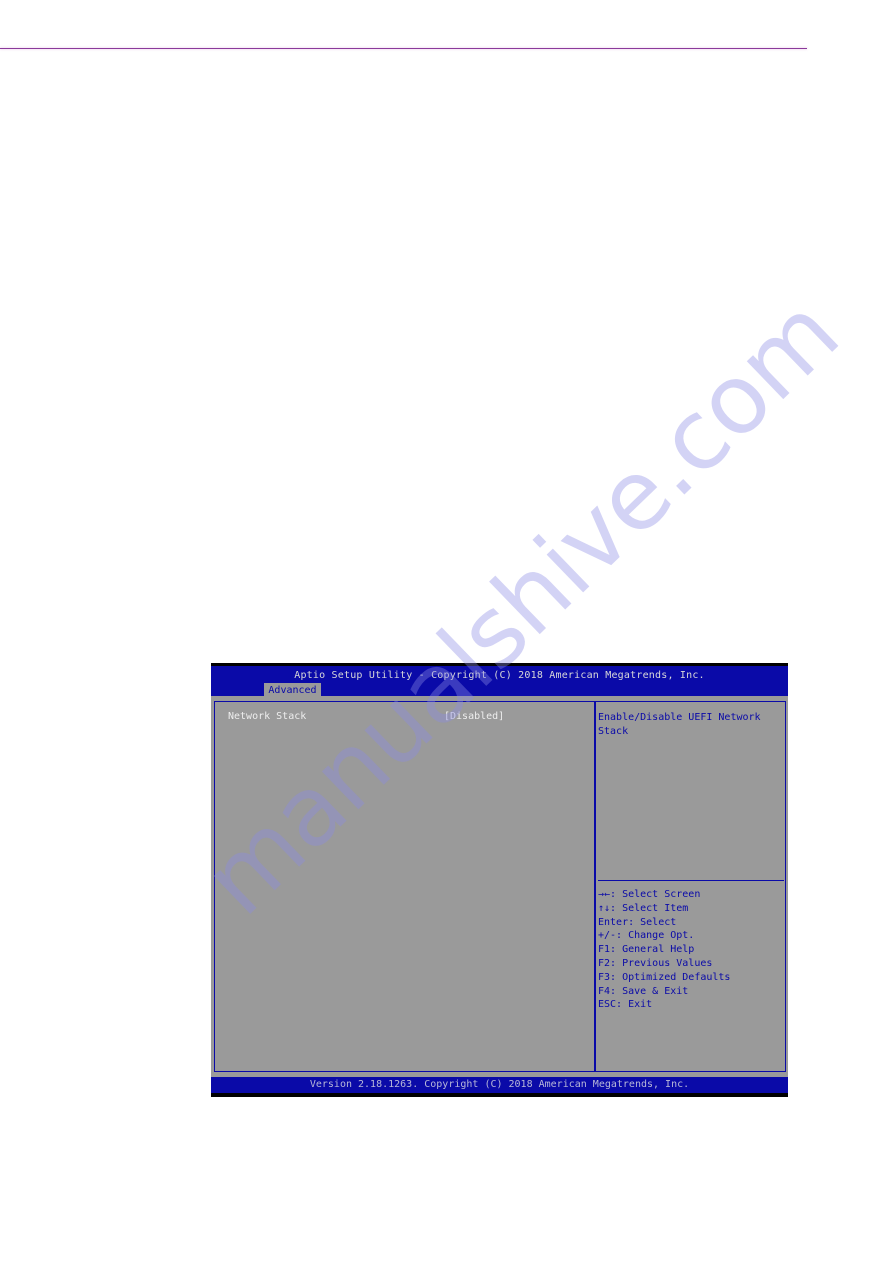  What do you see at coordinates (679, 724) in the screenshot?
I see `help-description: Enable/Disable UEFI Network Stack` at bounding box center [679, 724].